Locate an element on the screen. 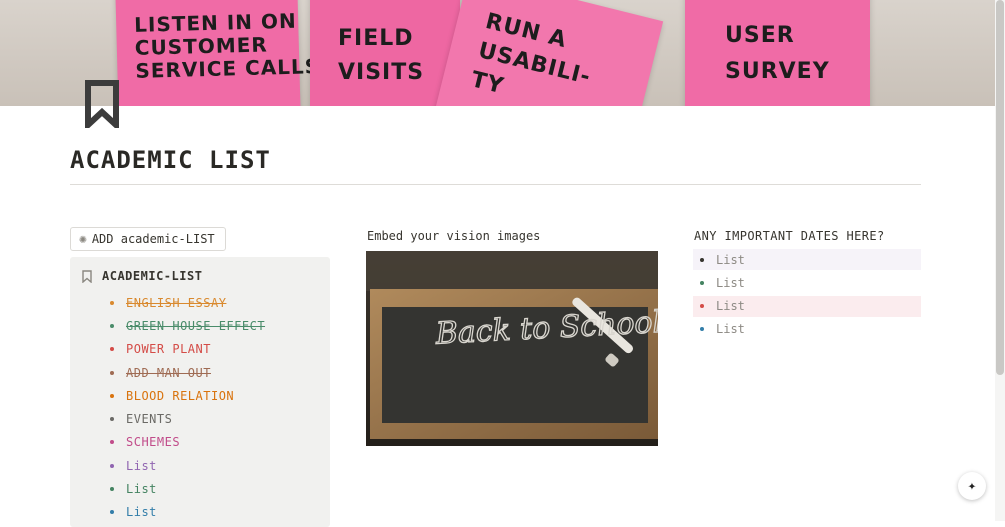  list-item: GREEN HOUSE EFFECT is located at coordinates (187, 325).